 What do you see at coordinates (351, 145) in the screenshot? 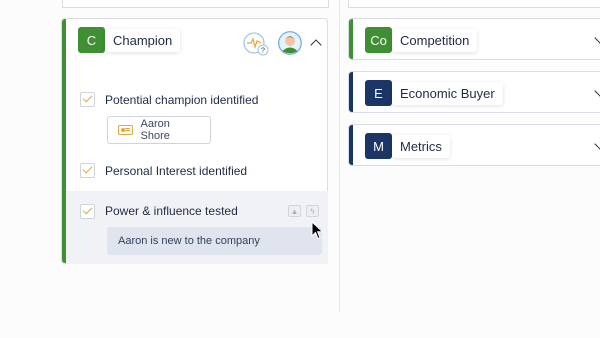
I see `metrics-accent-bar` at bounding box center [351, 145].